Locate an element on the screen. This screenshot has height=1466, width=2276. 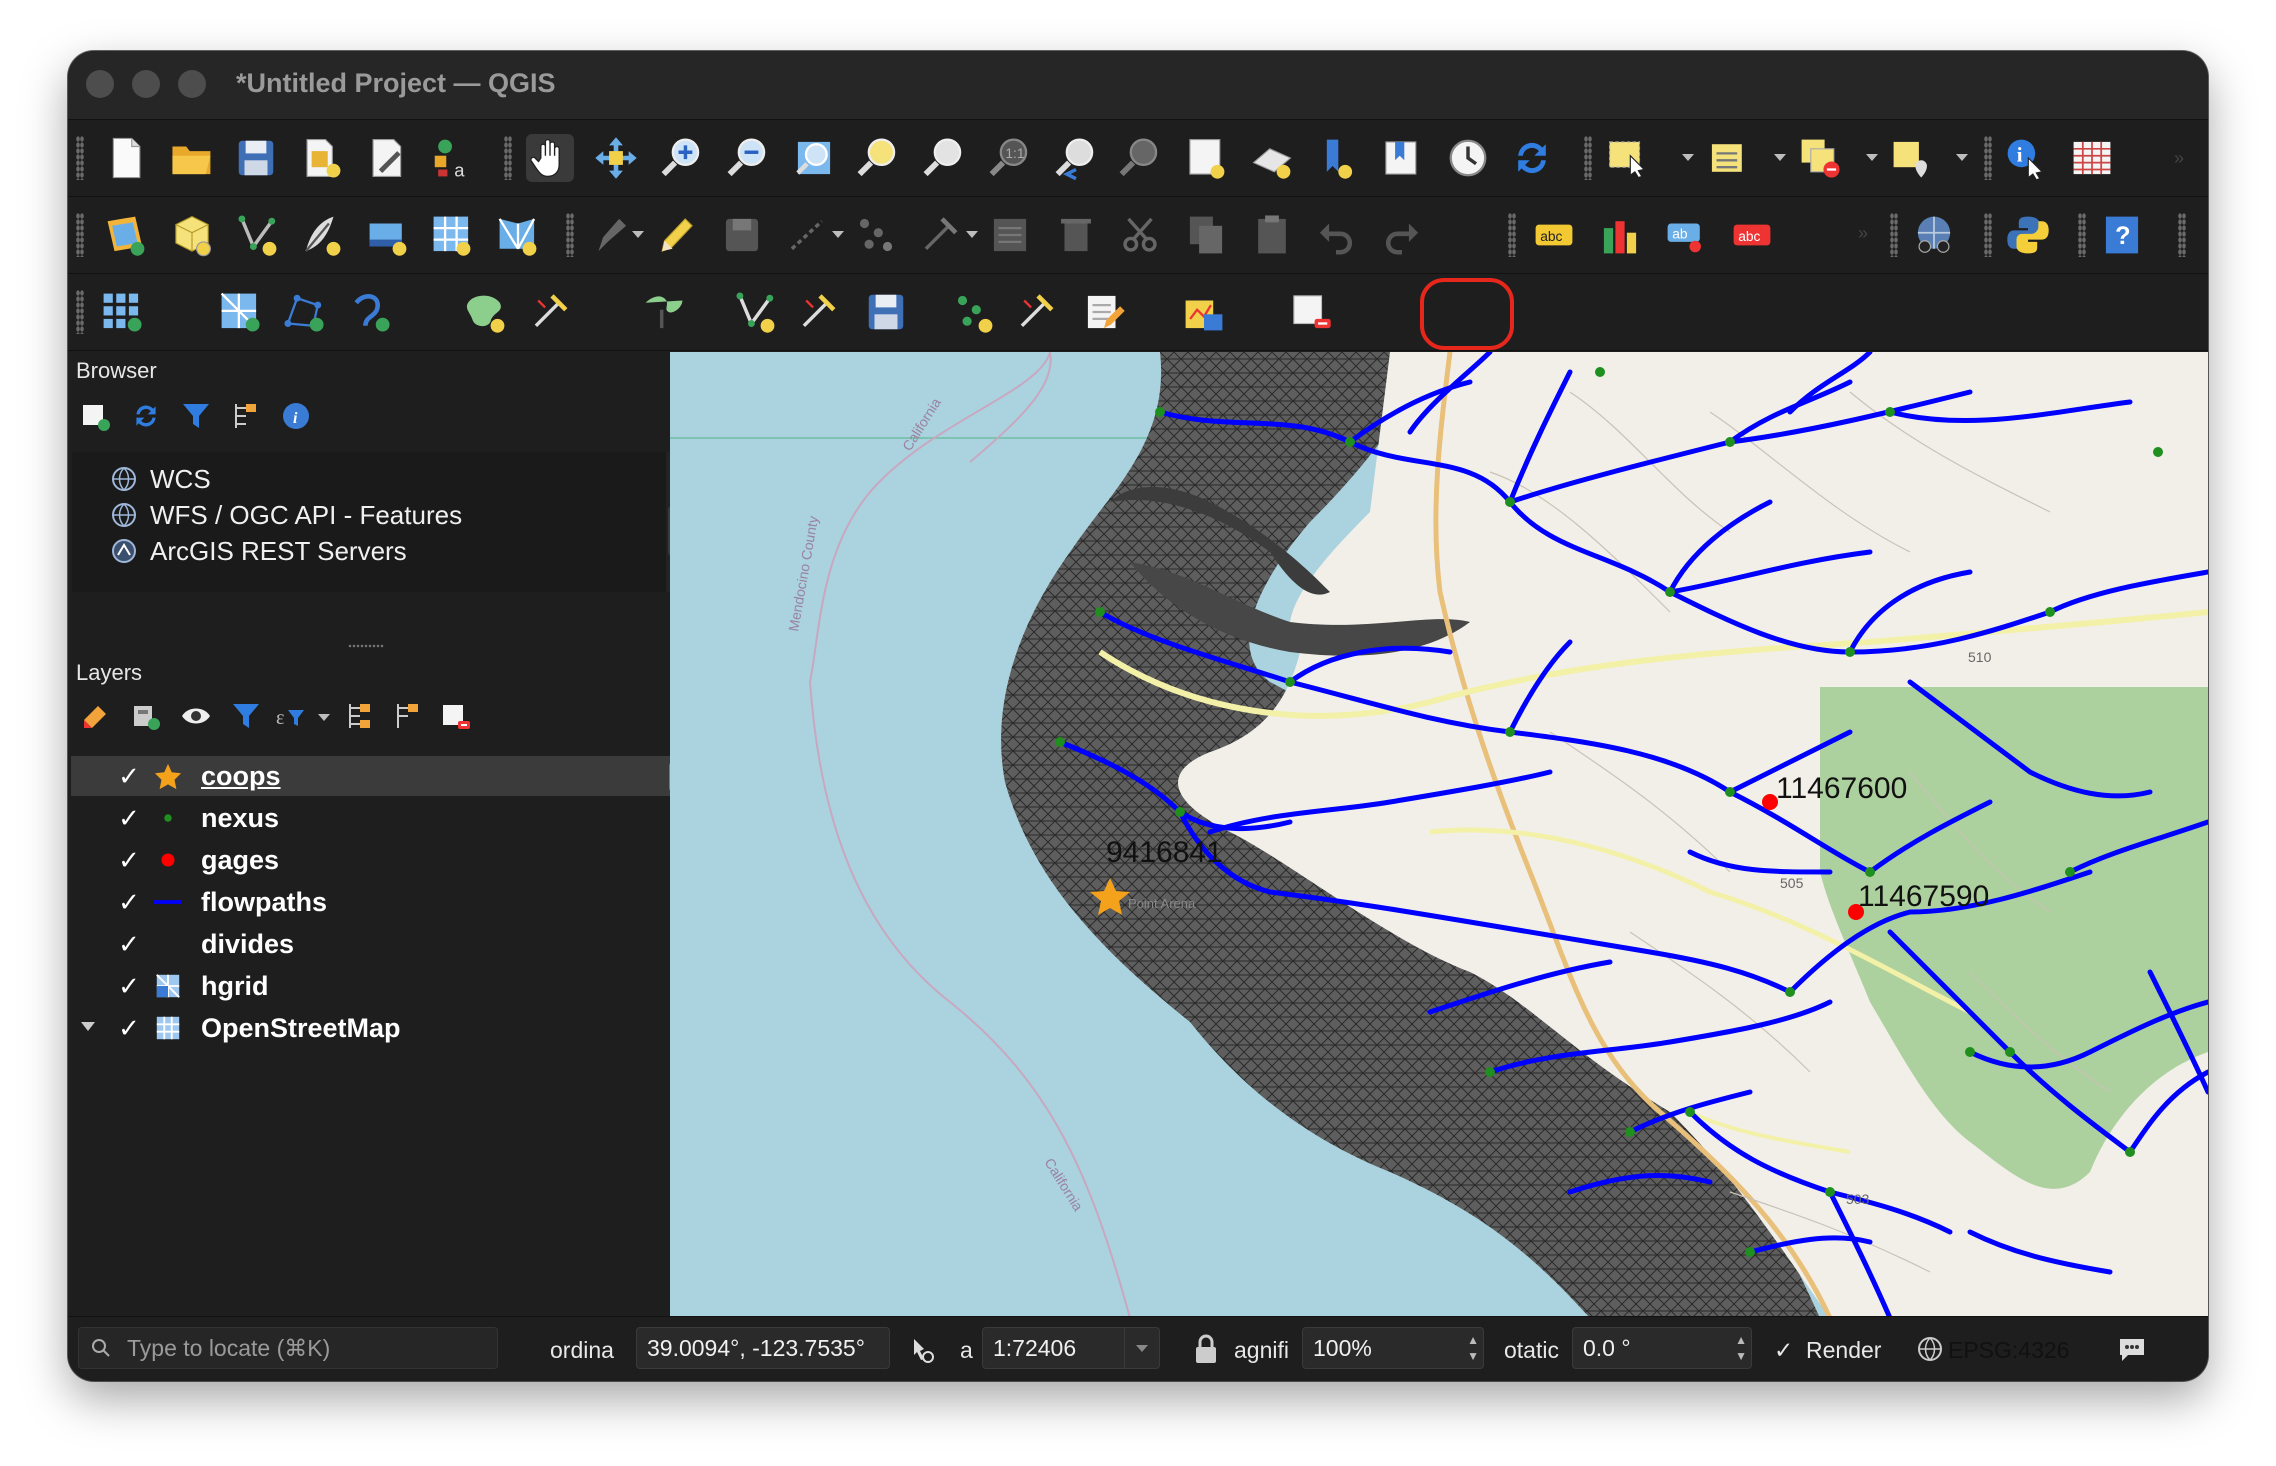
zoom-last-icon is located at coordinates (1076, 158).